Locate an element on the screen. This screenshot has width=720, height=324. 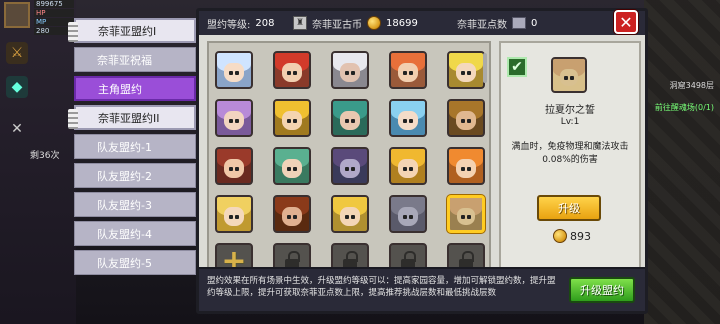
ancient-coin-value: 18699 is located at coordinates (402, 23).